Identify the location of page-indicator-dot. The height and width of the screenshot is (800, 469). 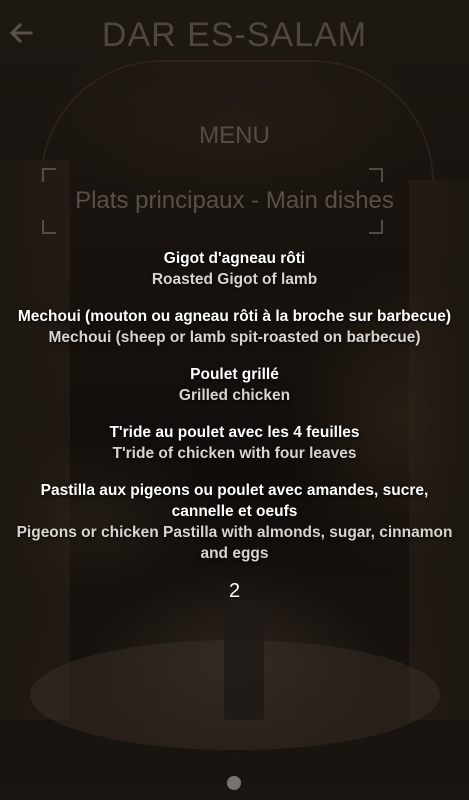
(234, 783).